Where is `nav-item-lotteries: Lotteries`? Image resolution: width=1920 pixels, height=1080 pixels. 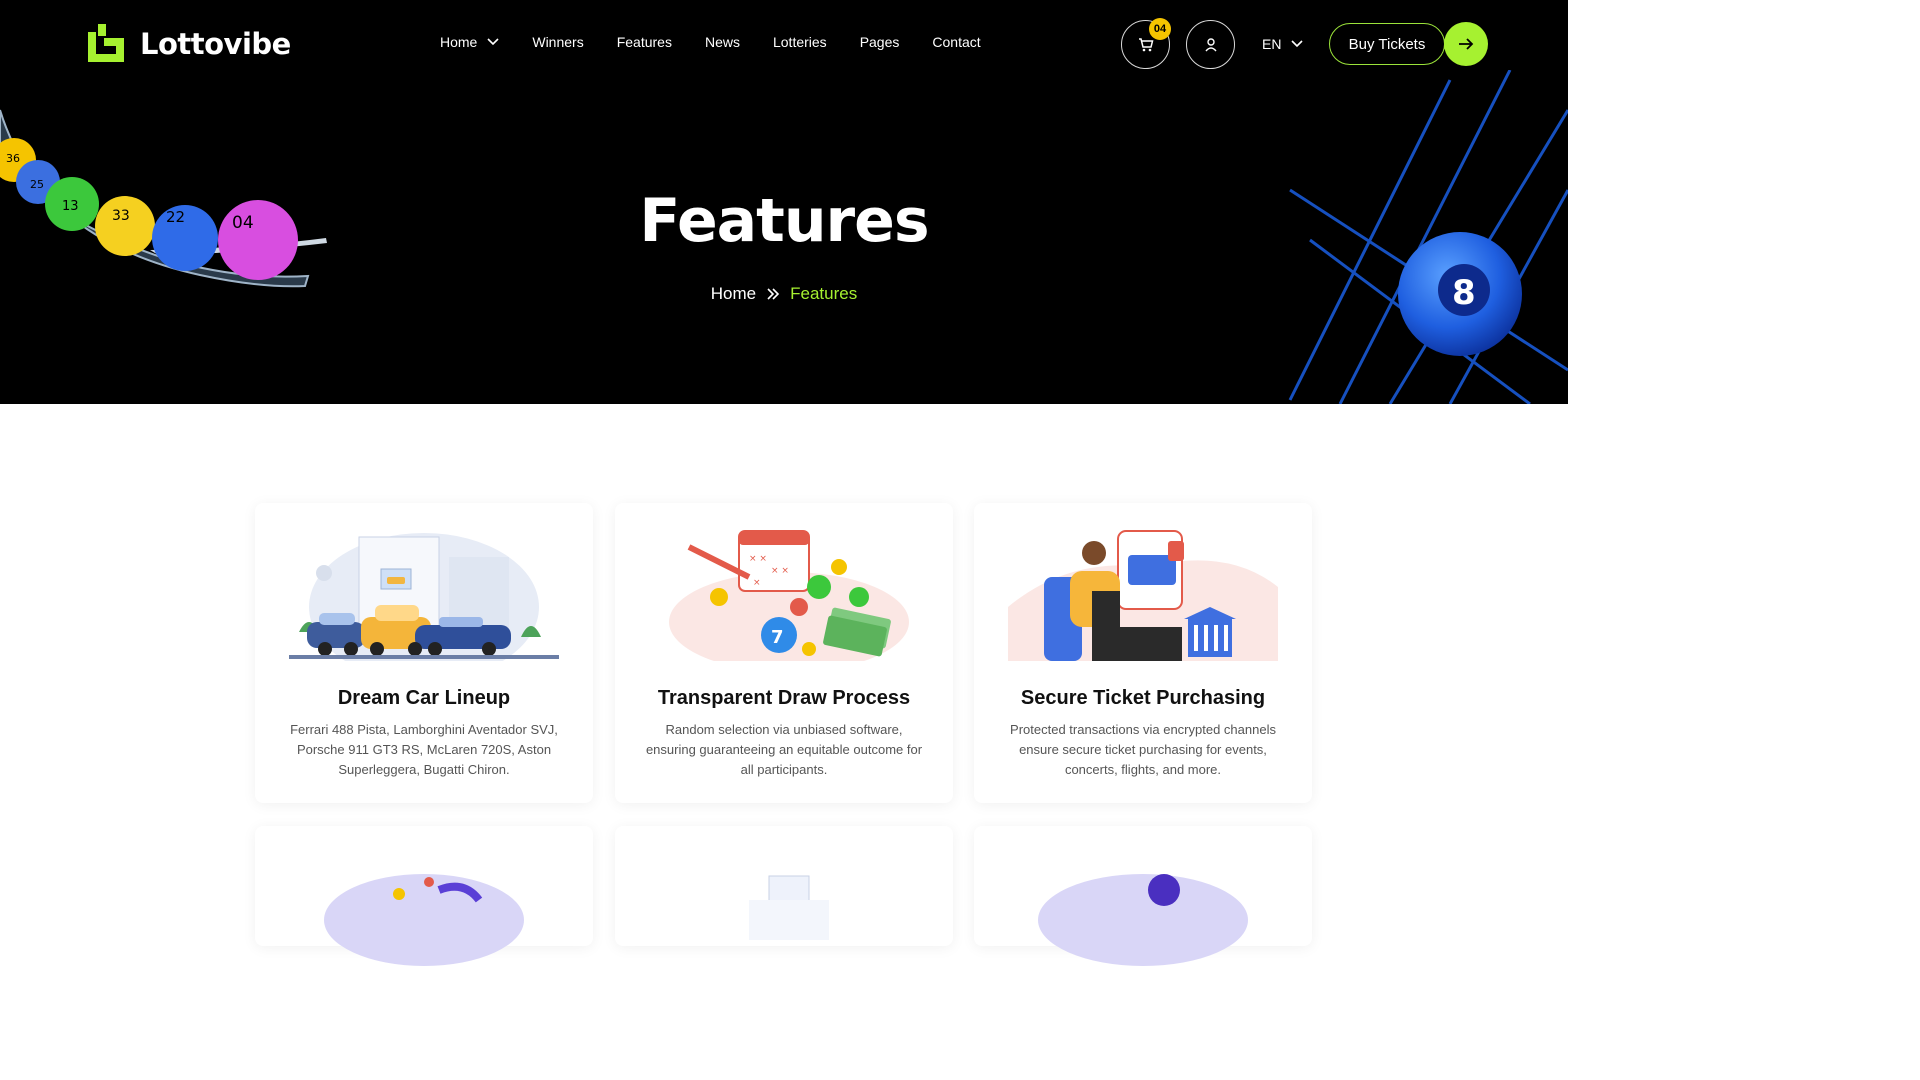
nav-item-lotteries: Lotteries is located at coordinates (800, 42).